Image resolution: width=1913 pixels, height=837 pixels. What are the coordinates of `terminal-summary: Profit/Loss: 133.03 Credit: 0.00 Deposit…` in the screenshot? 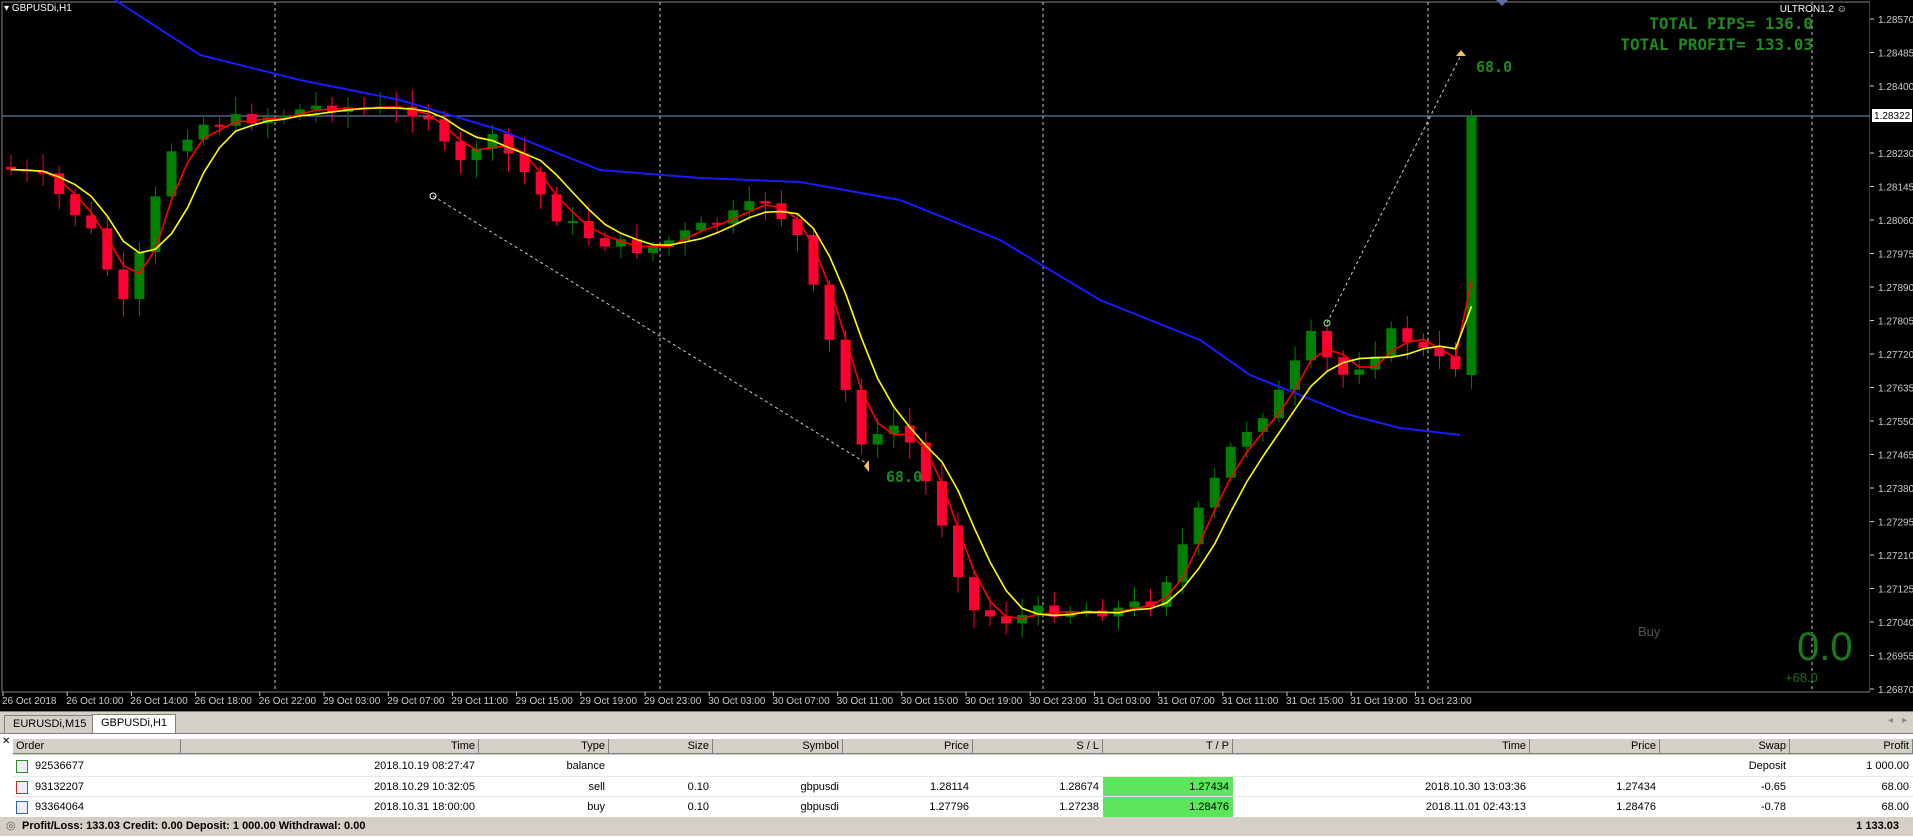 It's located at (956, 826).